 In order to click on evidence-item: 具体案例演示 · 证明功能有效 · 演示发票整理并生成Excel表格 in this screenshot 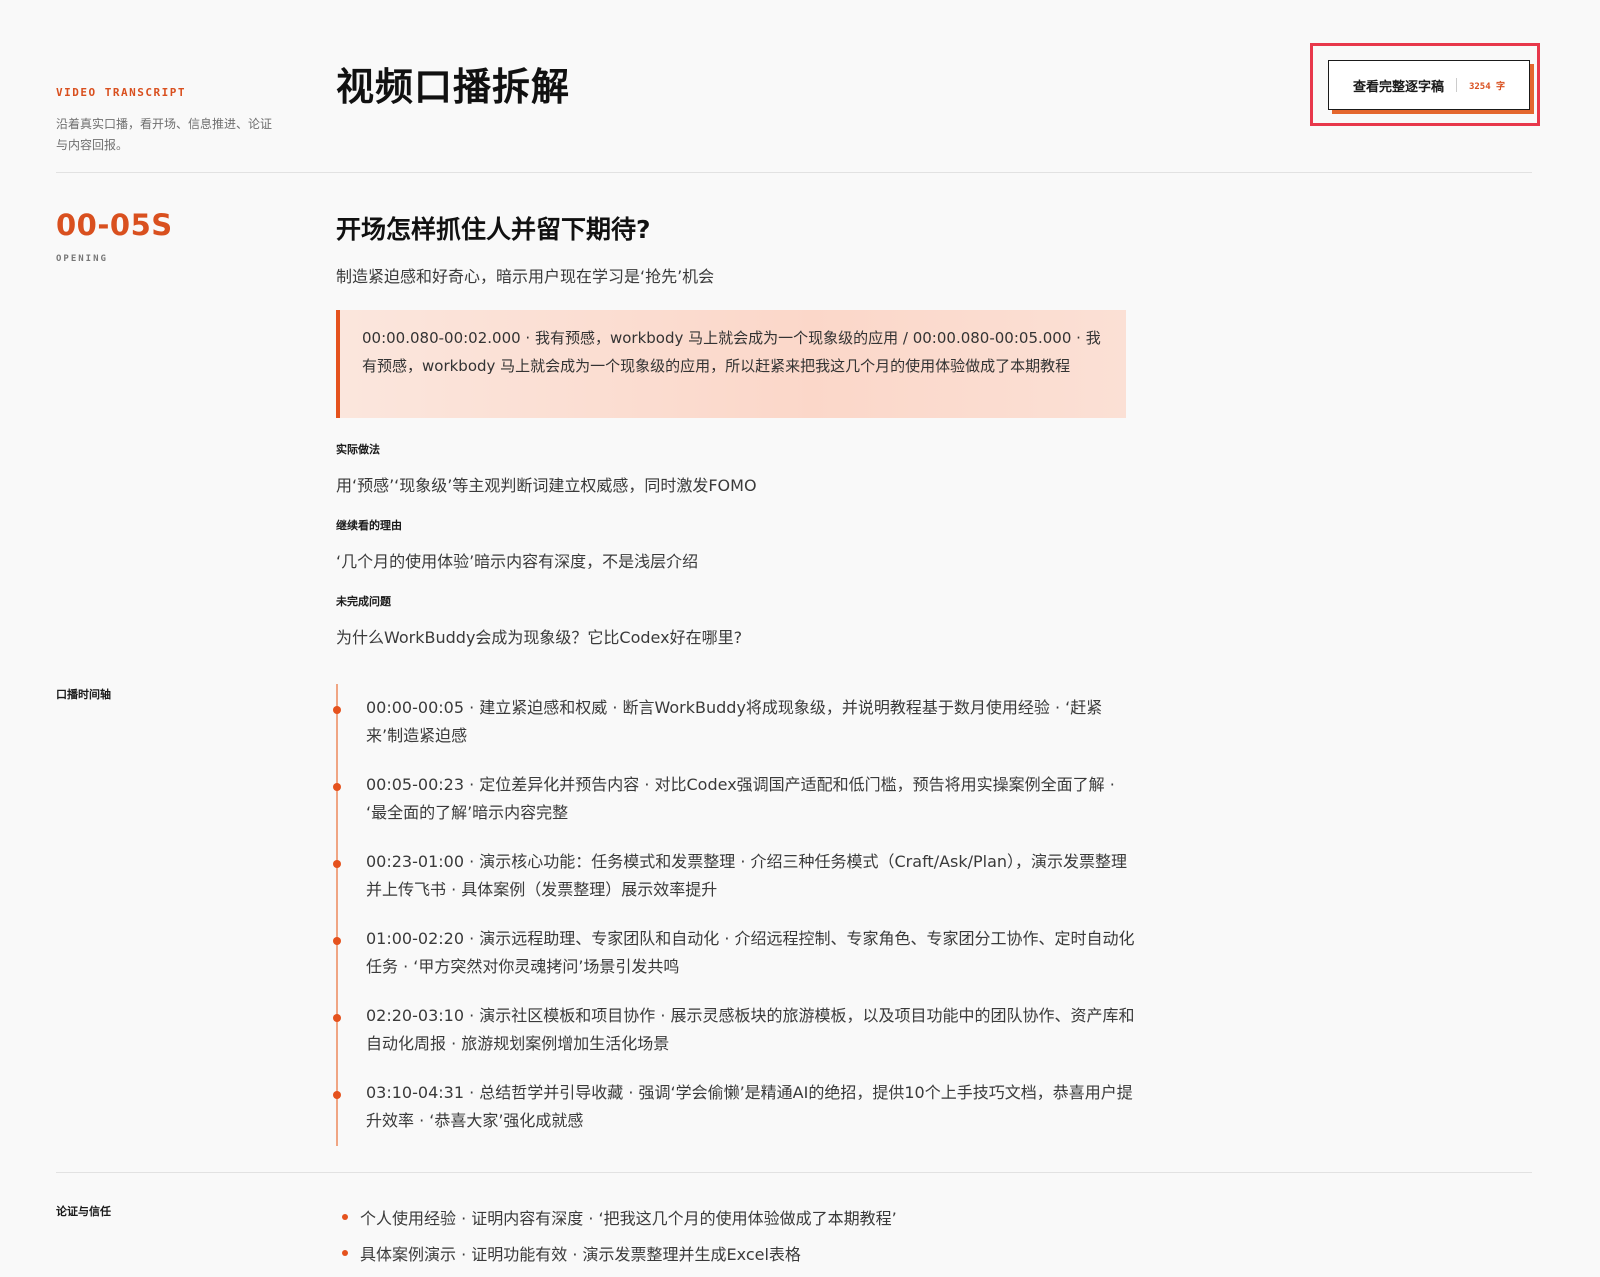, I will do `click(736, 1259)`.